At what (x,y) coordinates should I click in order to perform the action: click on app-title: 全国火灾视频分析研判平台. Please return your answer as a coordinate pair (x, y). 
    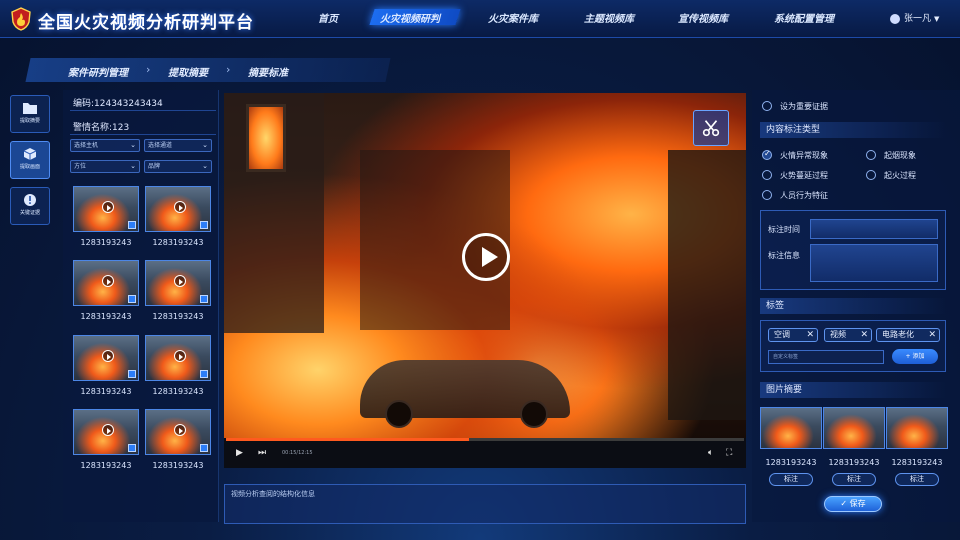
    Looking at the image, I should click on (146, 23).